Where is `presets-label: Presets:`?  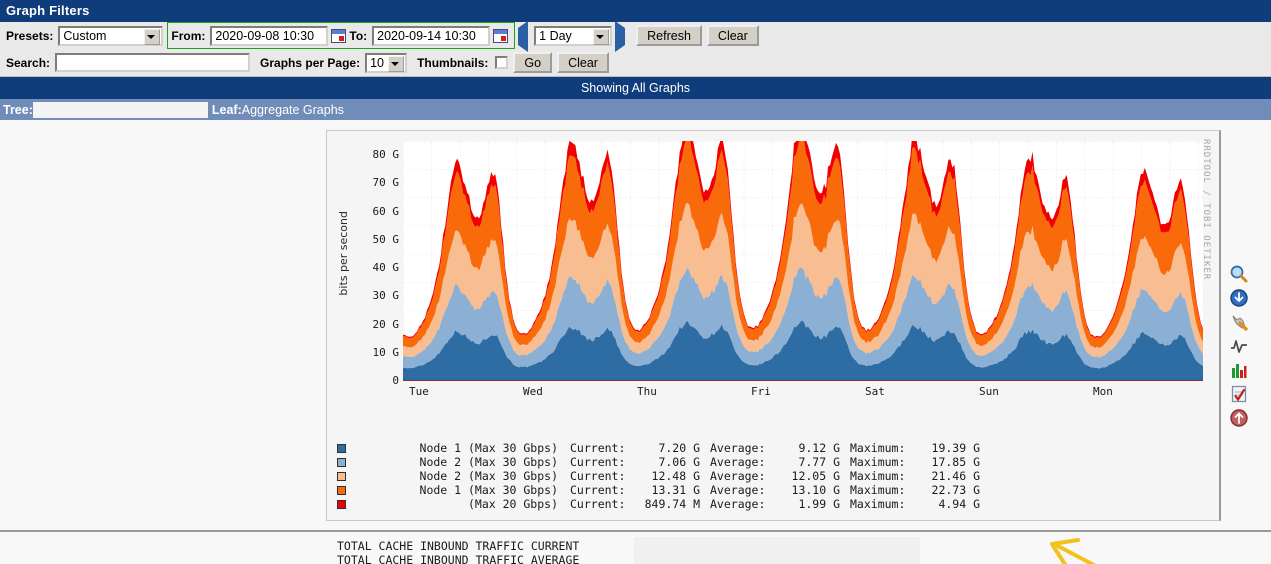
presets-label: Presets: is located at coordinates (30, 35).